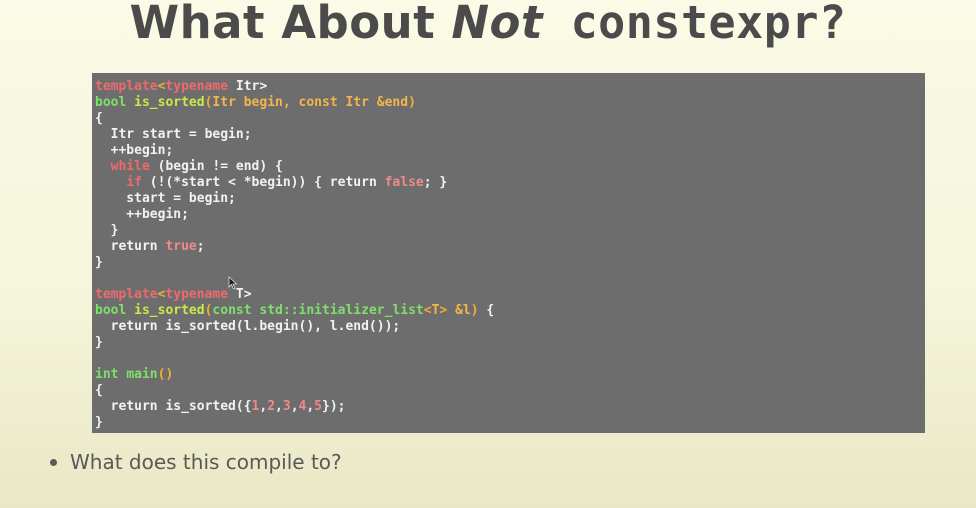 The image size is (976, 508). What do you see at coordinates (53, 462) in the screenshot?
I see `bullet-dot-icon` at bounding box center [53, 462].